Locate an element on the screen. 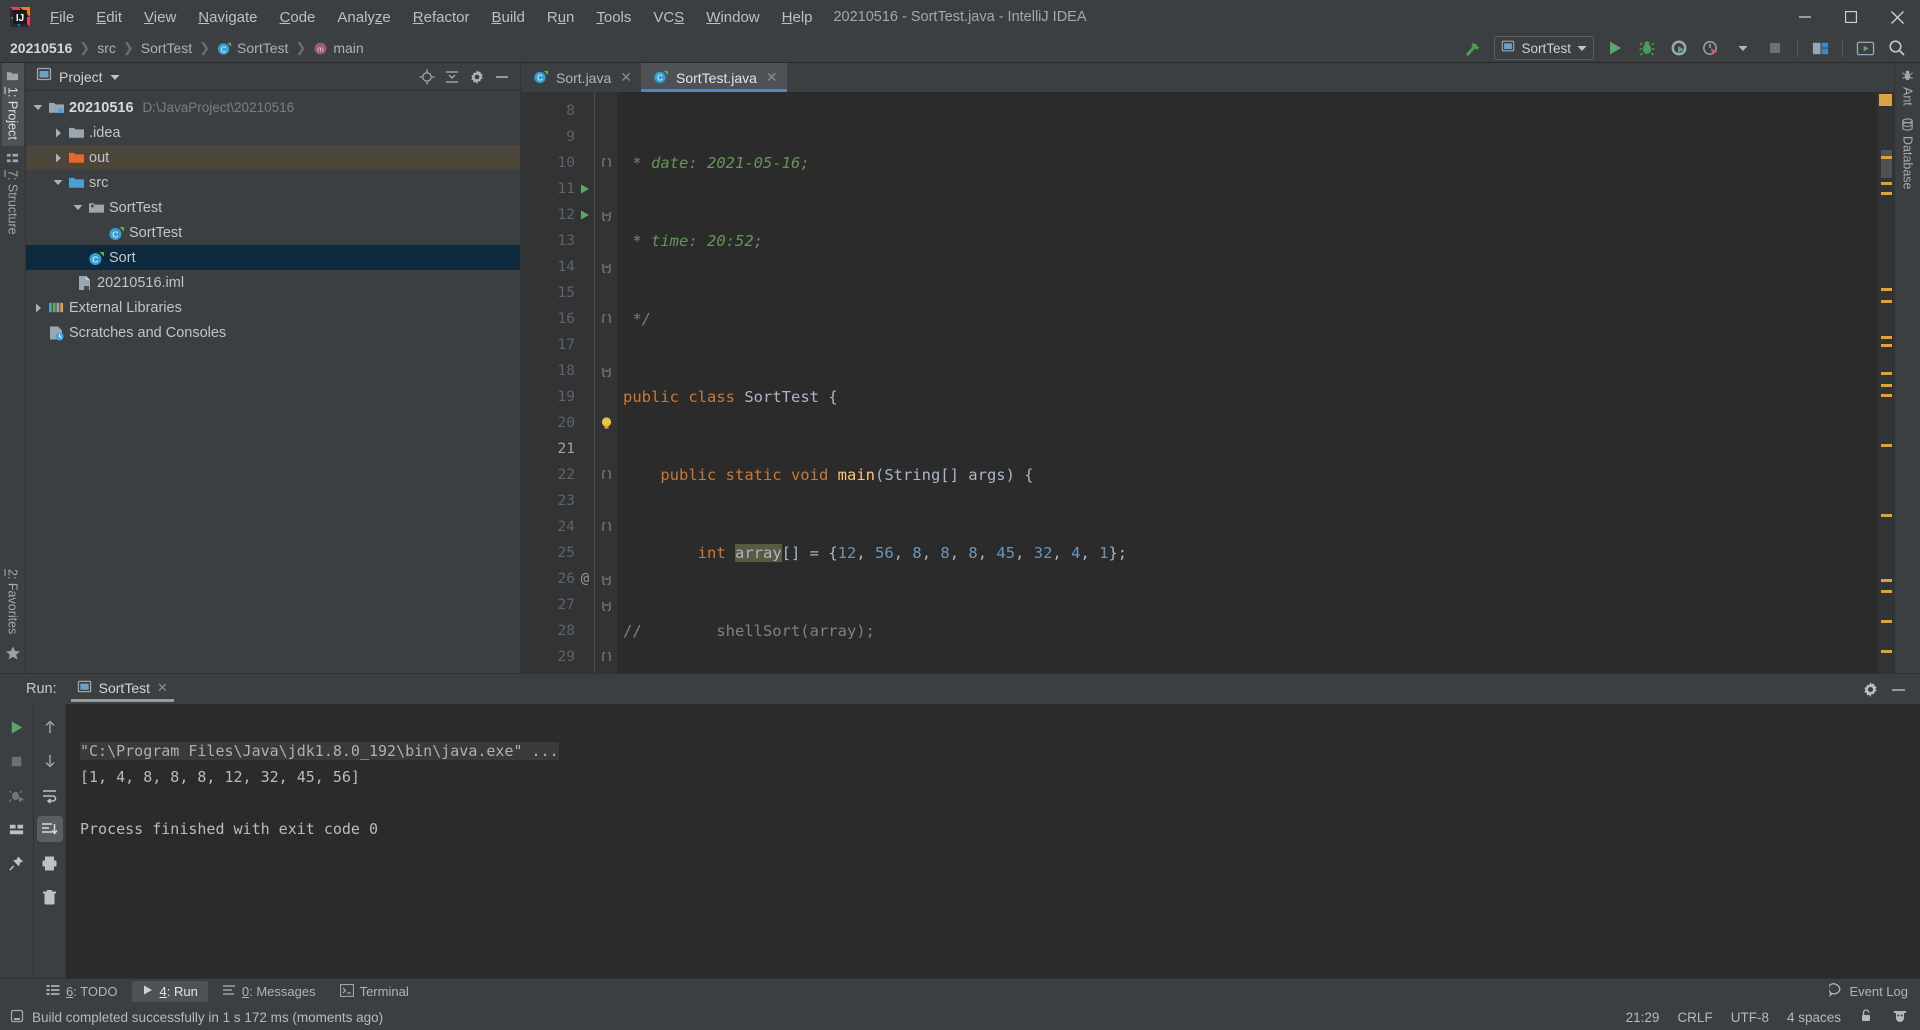  tree-row-class-sort: C Sort is located at coordinates (273, 257).